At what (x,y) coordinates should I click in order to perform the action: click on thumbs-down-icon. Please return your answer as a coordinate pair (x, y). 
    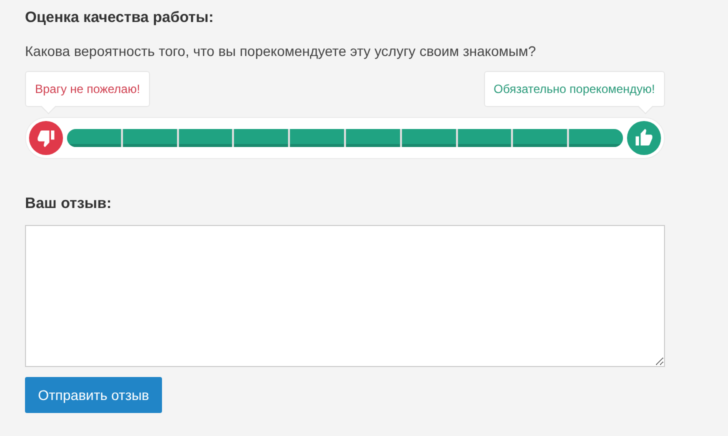
    Looking at the image, I should click on (46, 138).